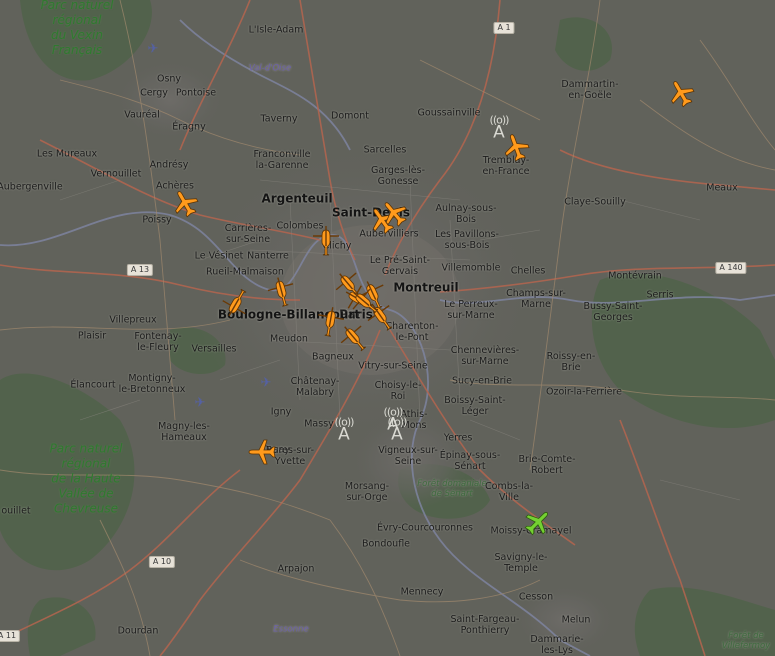 The width and height of the screenshot is (775, 656). What do you see at coordinates (200, 403) in the screenshot?
I see `airfield-icon-villacoublay: ✈` at bounding box center [200, 403].